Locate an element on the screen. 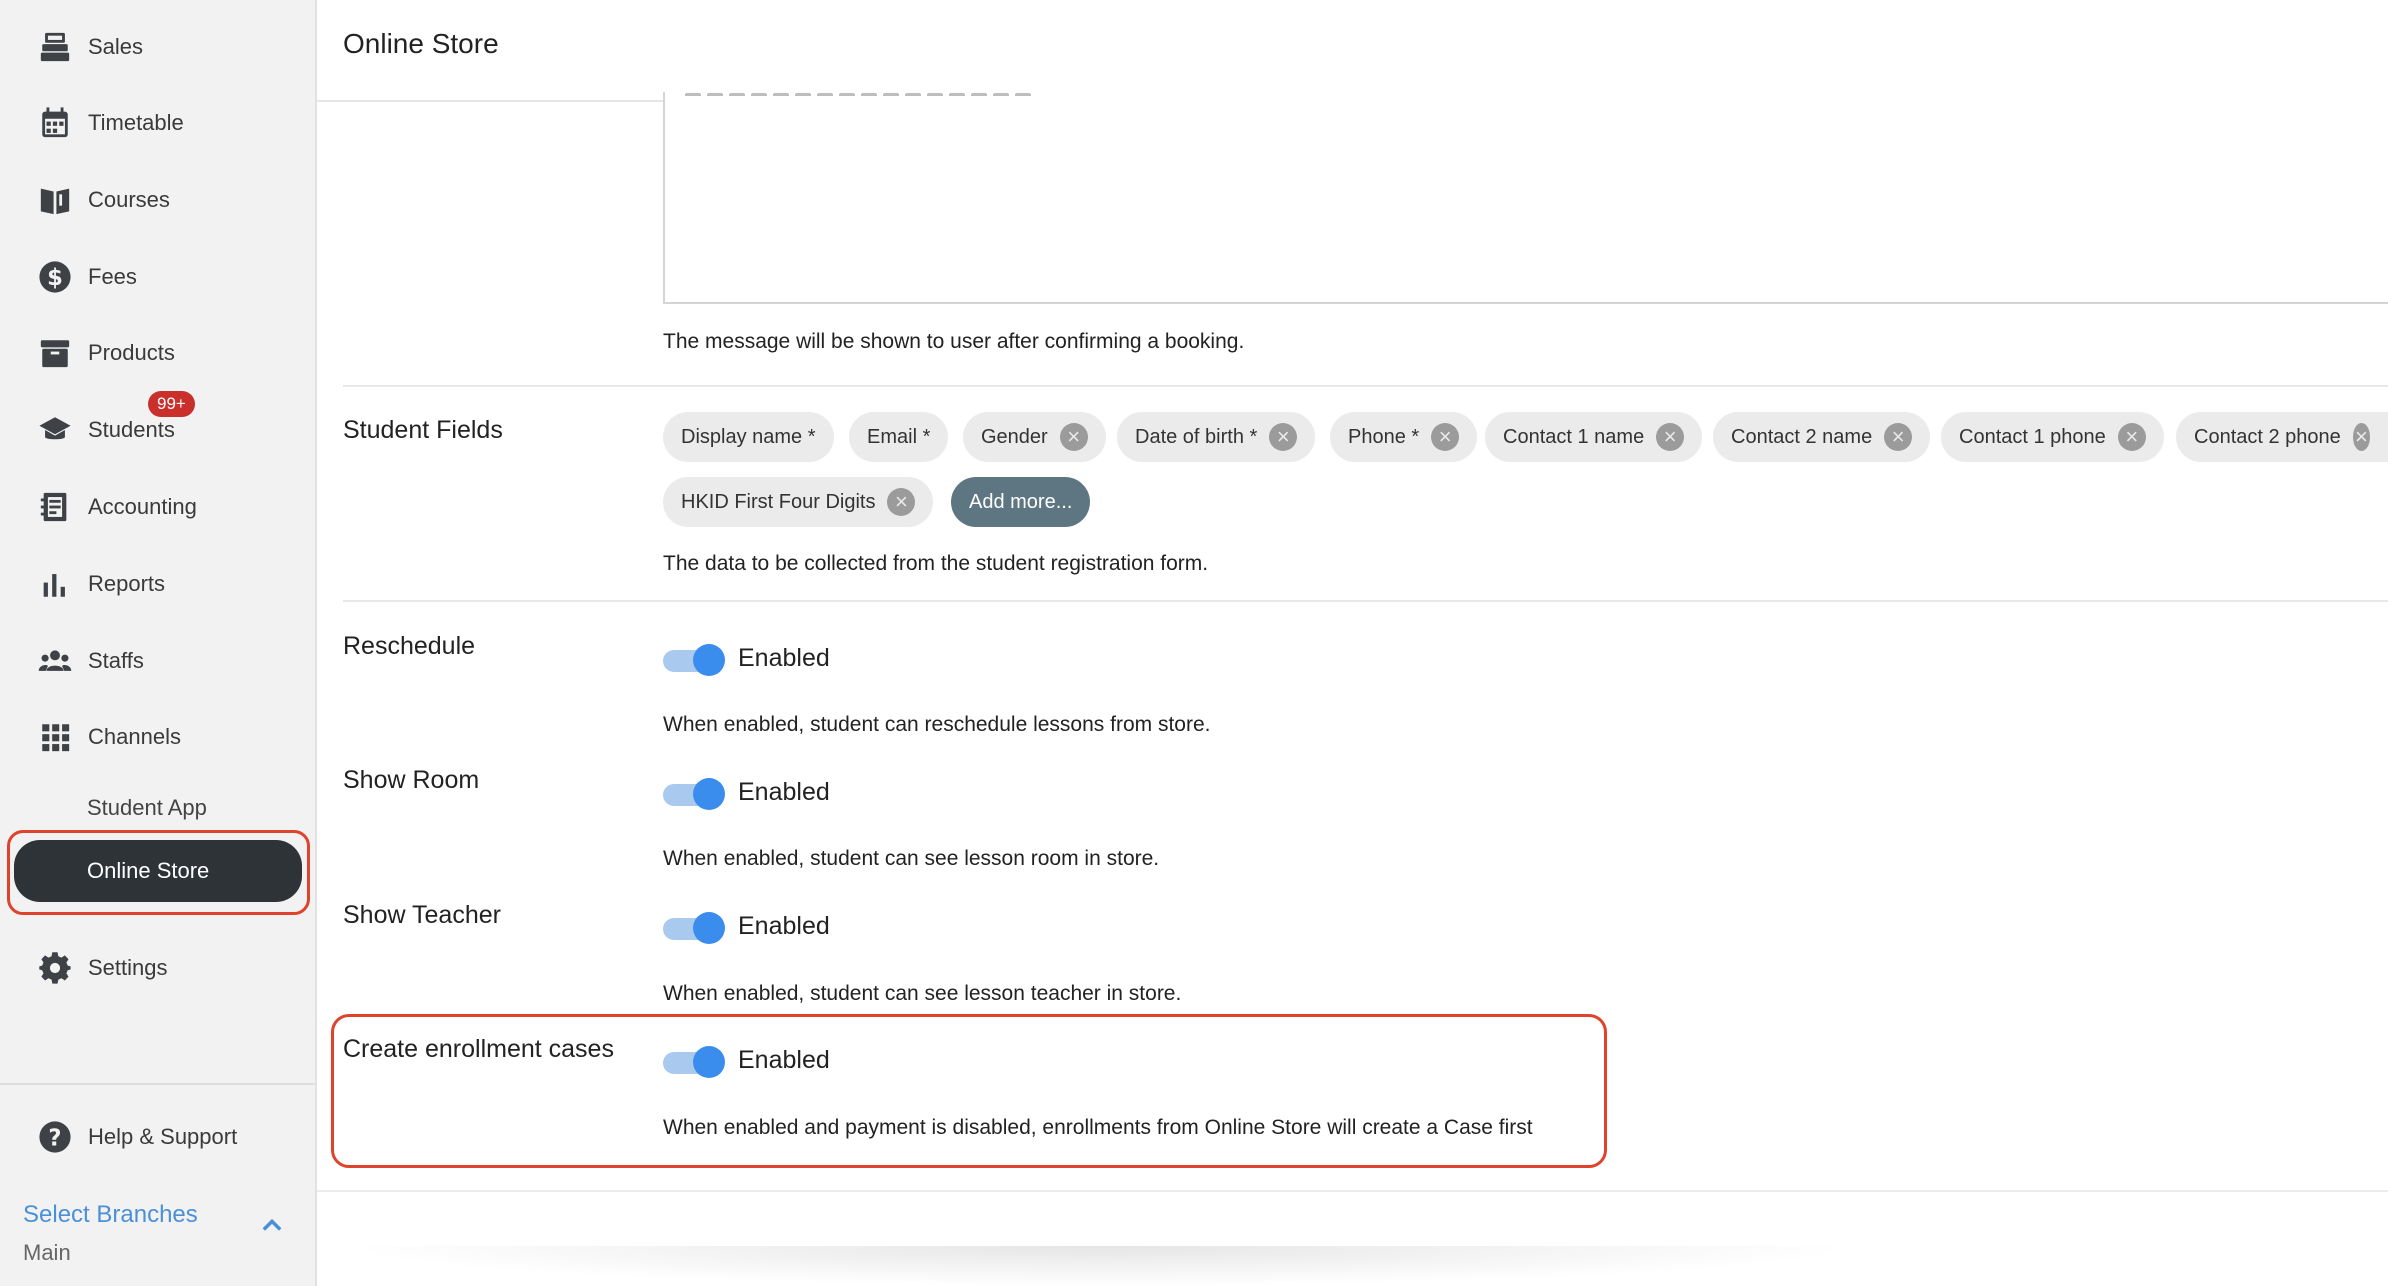 Image resolution: width=2388 pixels, height=1286 pixels. confirmation-message-textarea is located at coordinates (1525, 198).